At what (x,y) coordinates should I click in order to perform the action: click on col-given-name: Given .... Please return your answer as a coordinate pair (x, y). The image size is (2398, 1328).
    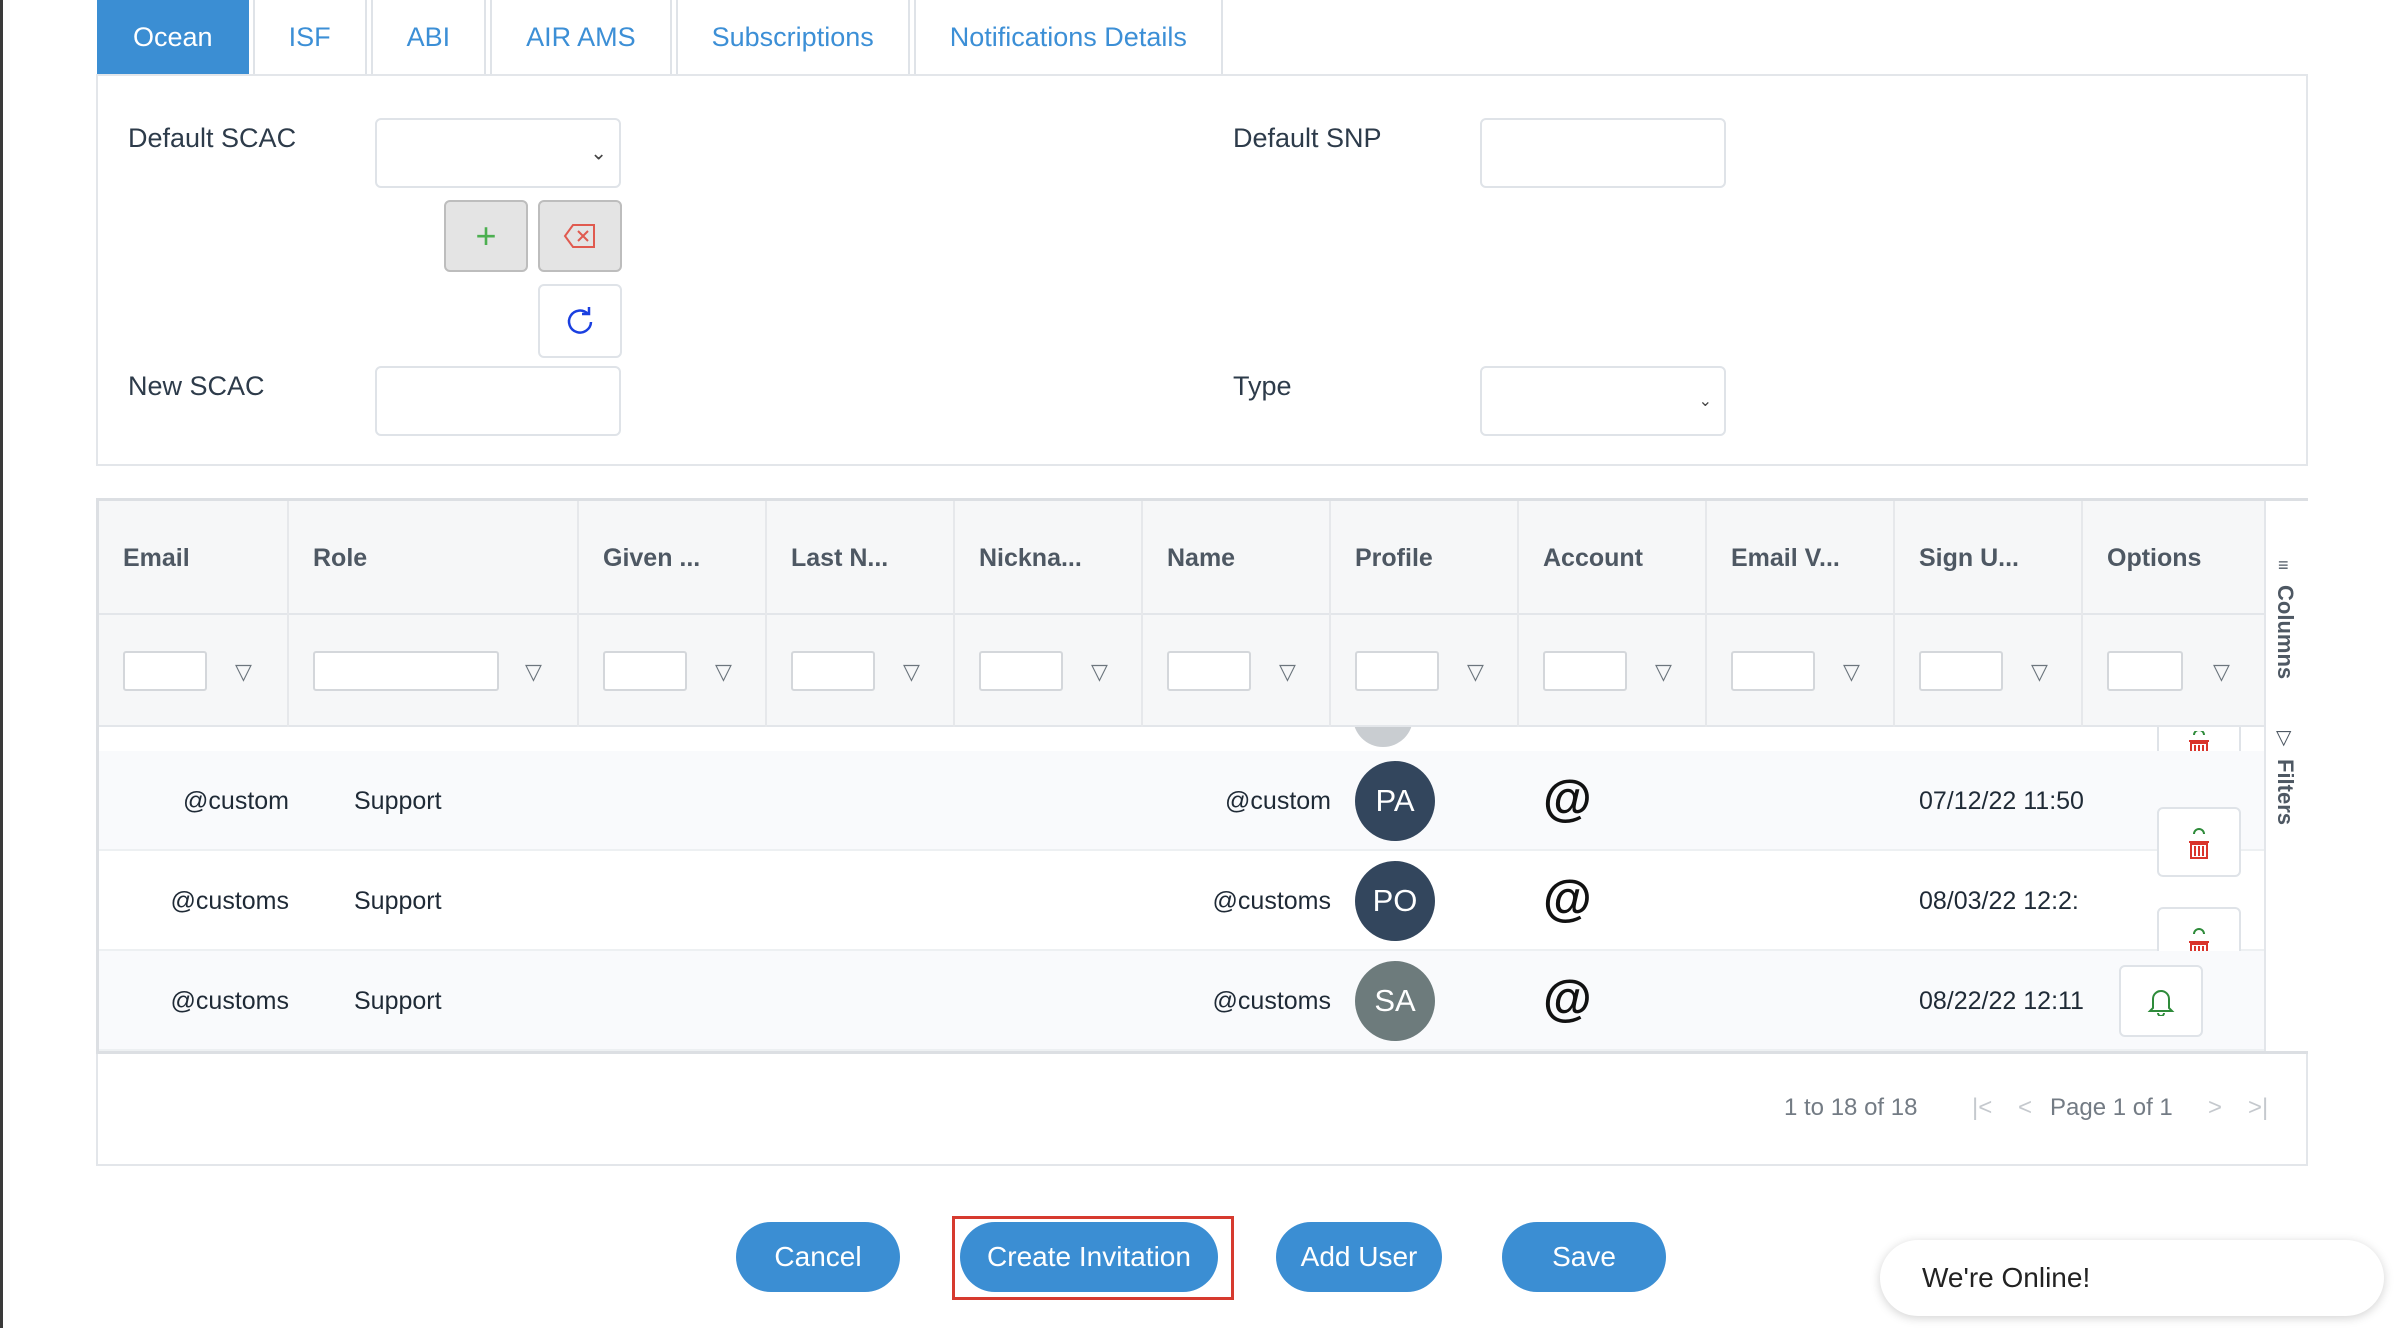
    Looking at the image, I should click on (673, 558).